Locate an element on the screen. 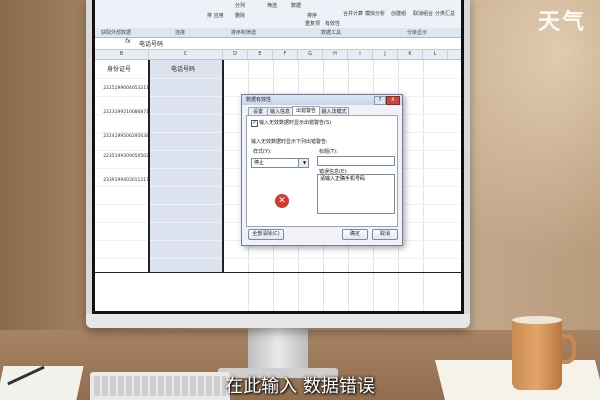 This screenshot has height=400, width=600. title-label: 标题(T): is located at coordinates (328, 152).